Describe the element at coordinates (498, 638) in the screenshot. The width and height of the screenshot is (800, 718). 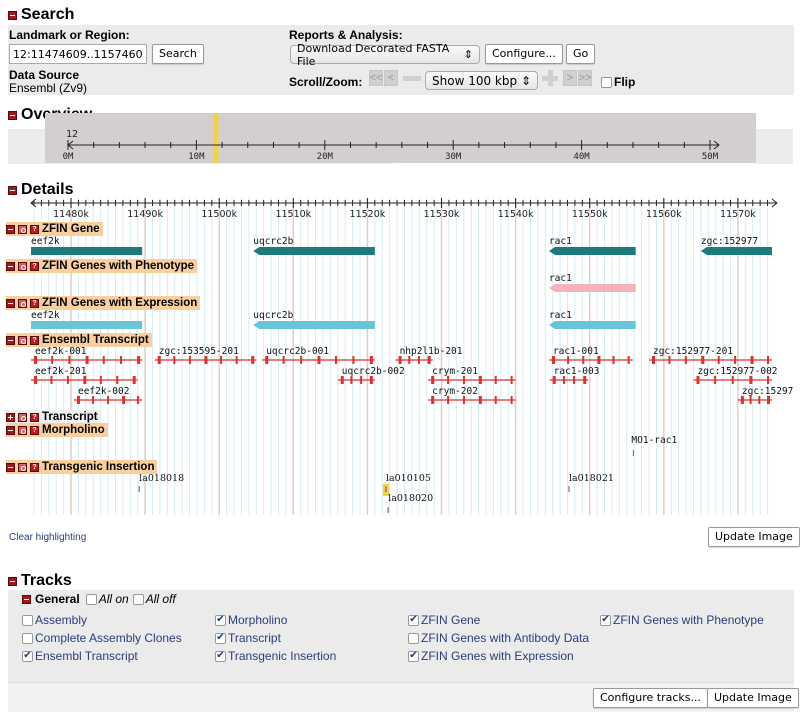
I see `track-option: ZFIN Genes with Antibody Data` at that location.